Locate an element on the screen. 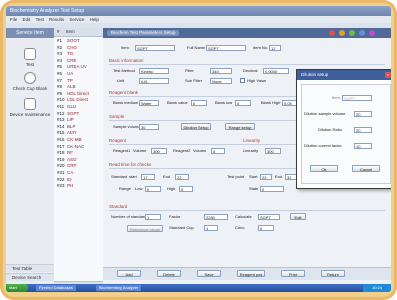 The width and height of the screenshot is (397, 300). menu-test: Test is located at coordinates (40, 19).